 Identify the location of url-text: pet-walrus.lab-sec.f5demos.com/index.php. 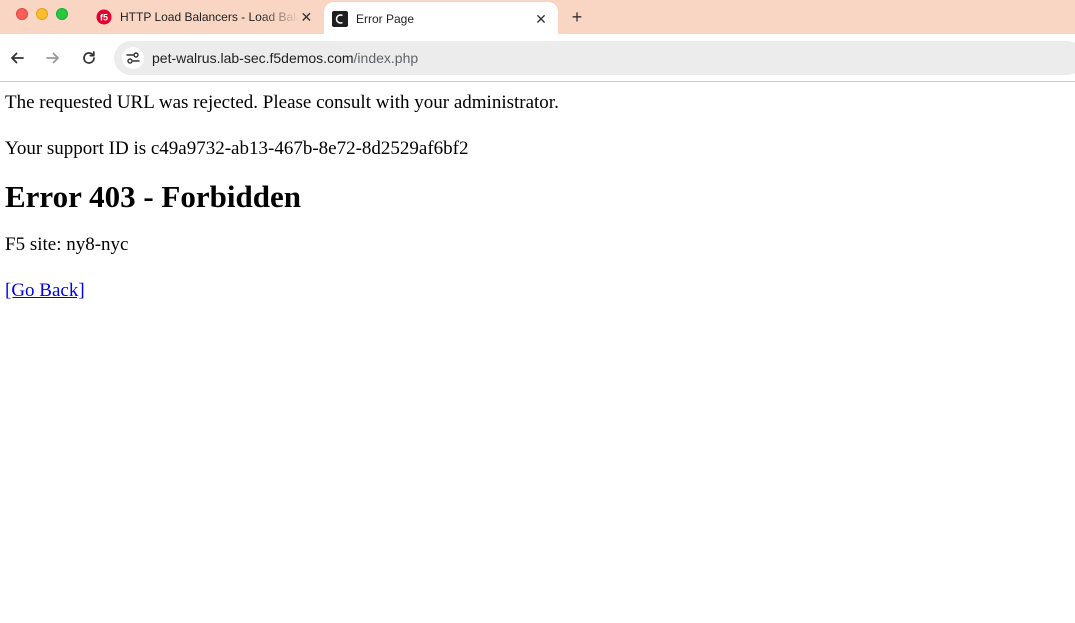
(285, 58).